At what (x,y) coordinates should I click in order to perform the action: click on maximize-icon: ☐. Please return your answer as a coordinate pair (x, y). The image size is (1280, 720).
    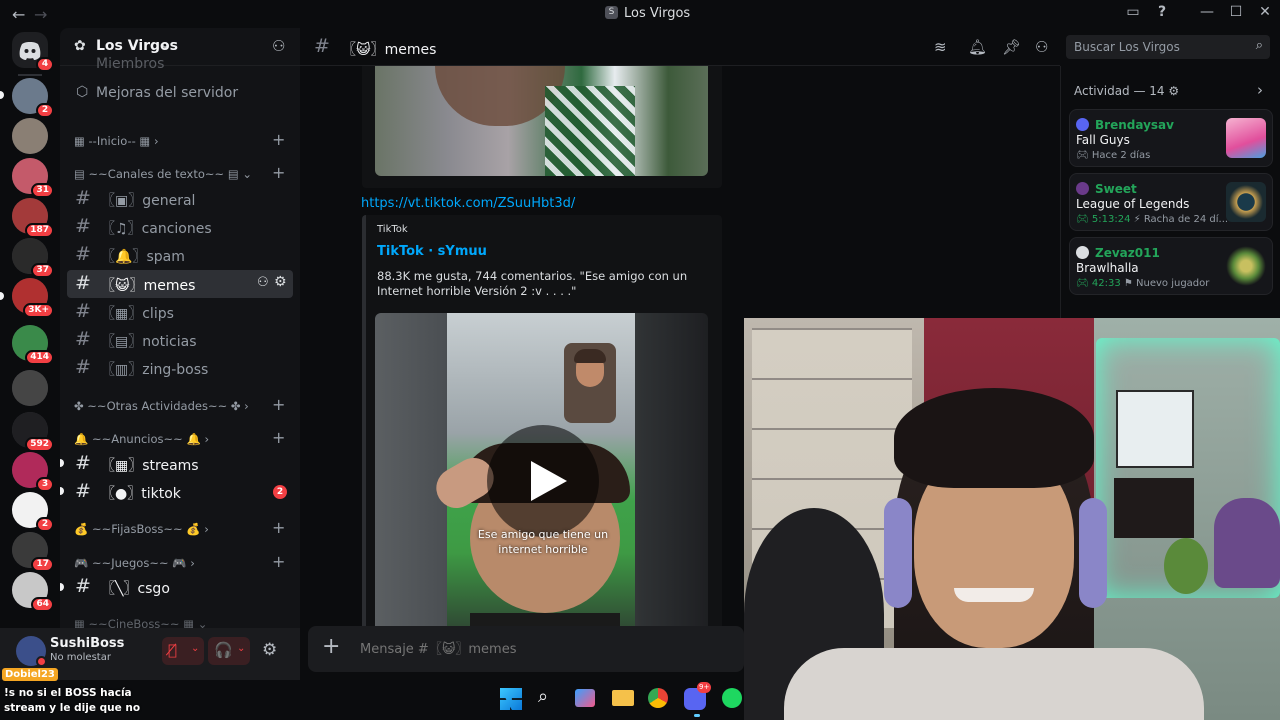
    Looking at the image, I should click on (1236, 12).